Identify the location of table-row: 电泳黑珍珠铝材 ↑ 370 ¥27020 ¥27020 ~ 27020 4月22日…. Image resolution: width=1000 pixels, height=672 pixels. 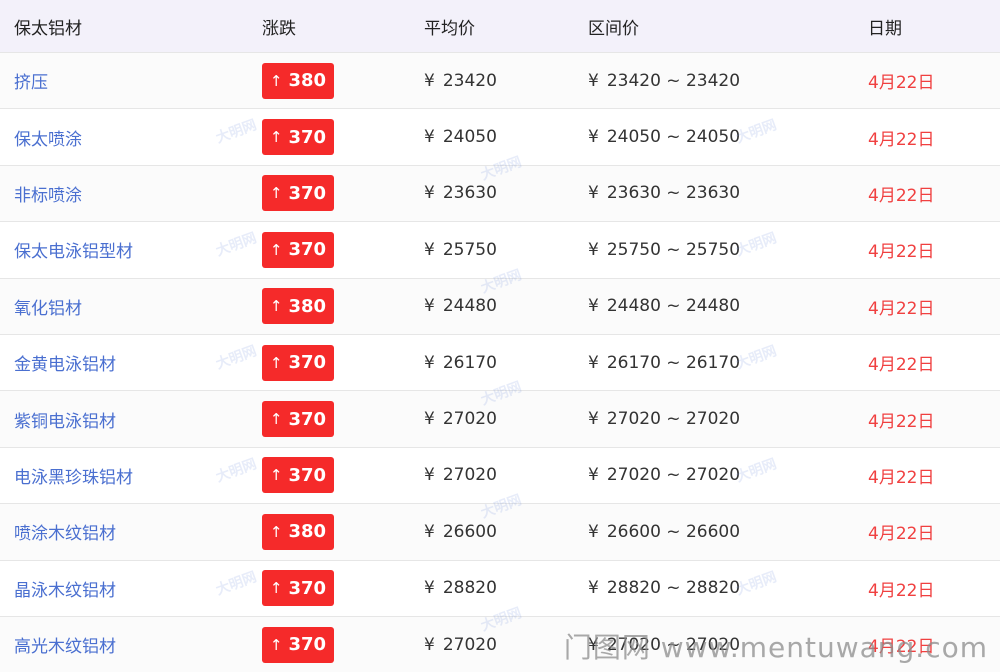
(500, 475).